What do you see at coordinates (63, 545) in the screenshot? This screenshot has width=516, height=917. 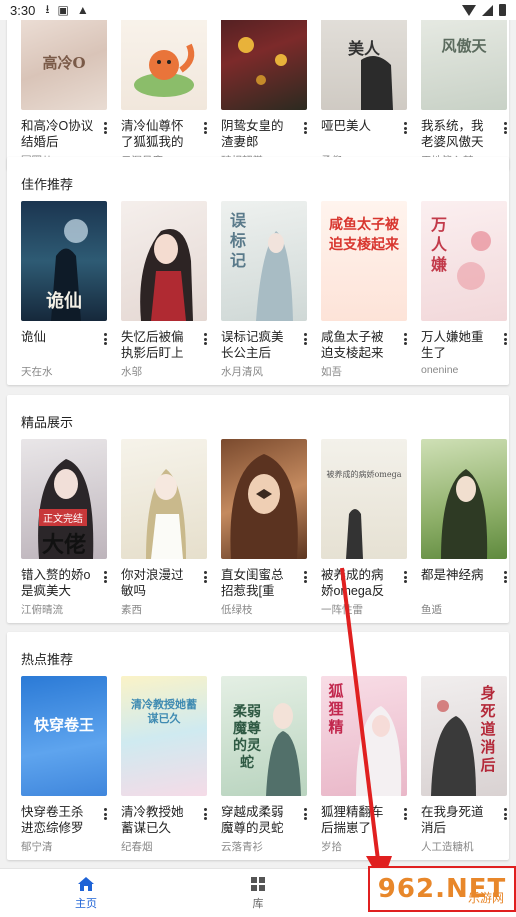 I see `cover-title: 大佬` at bounding box center [63, 545].